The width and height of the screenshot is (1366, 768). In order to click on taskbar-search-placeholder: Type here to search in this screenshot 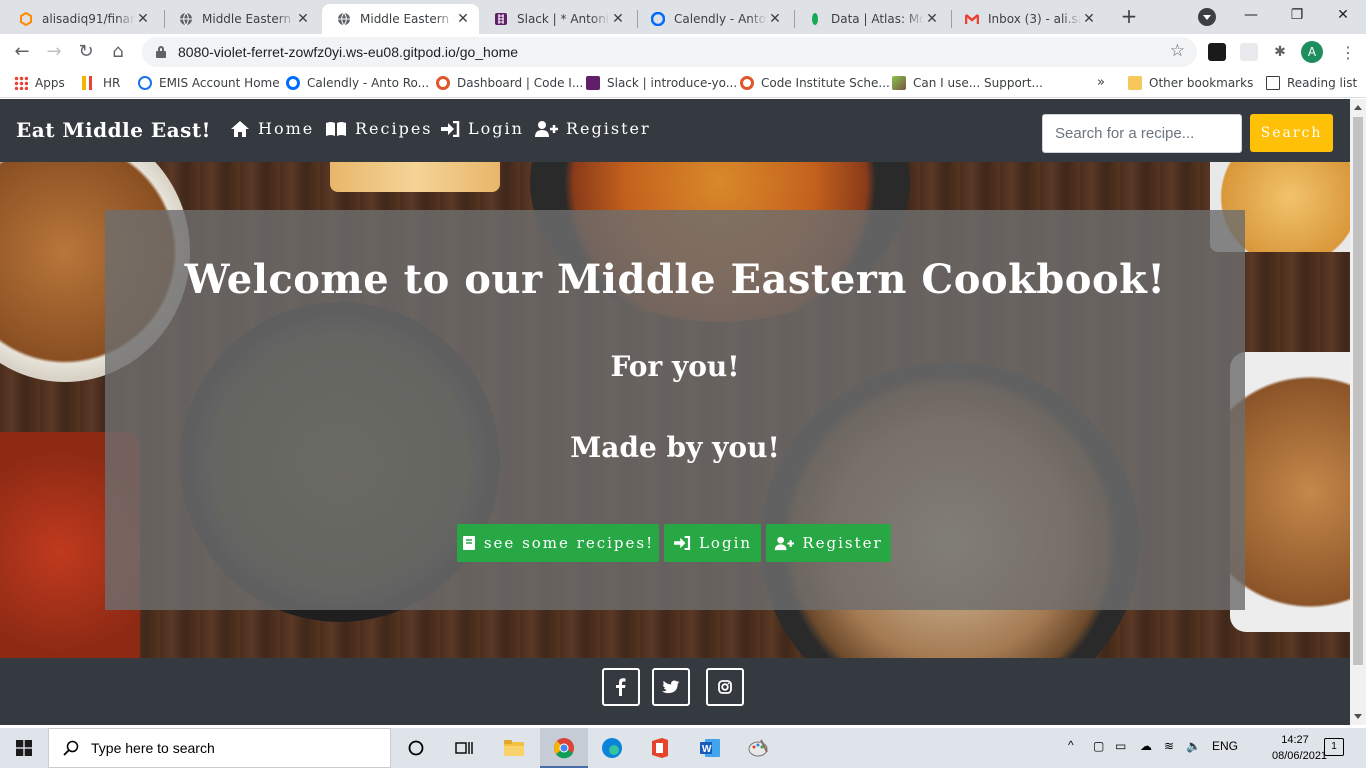, I will do `click(153, 748)`.